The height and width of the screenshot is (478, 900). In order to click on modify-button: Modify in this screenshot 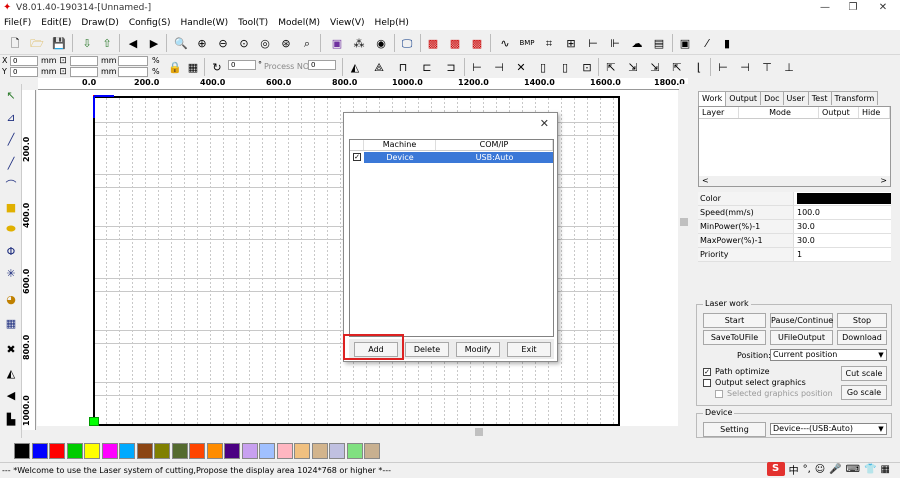, I will do `click(478, 349)`.